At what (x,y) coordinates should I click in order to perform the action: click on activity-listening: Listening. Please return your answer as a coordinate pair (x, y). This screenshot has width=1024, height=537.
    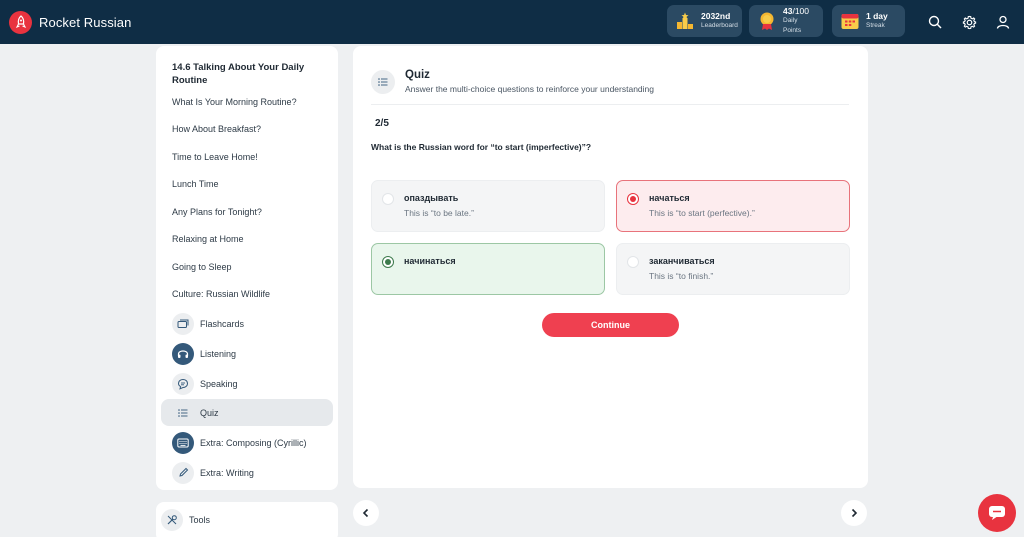
    Looking at the image, I should click on (247, 353).